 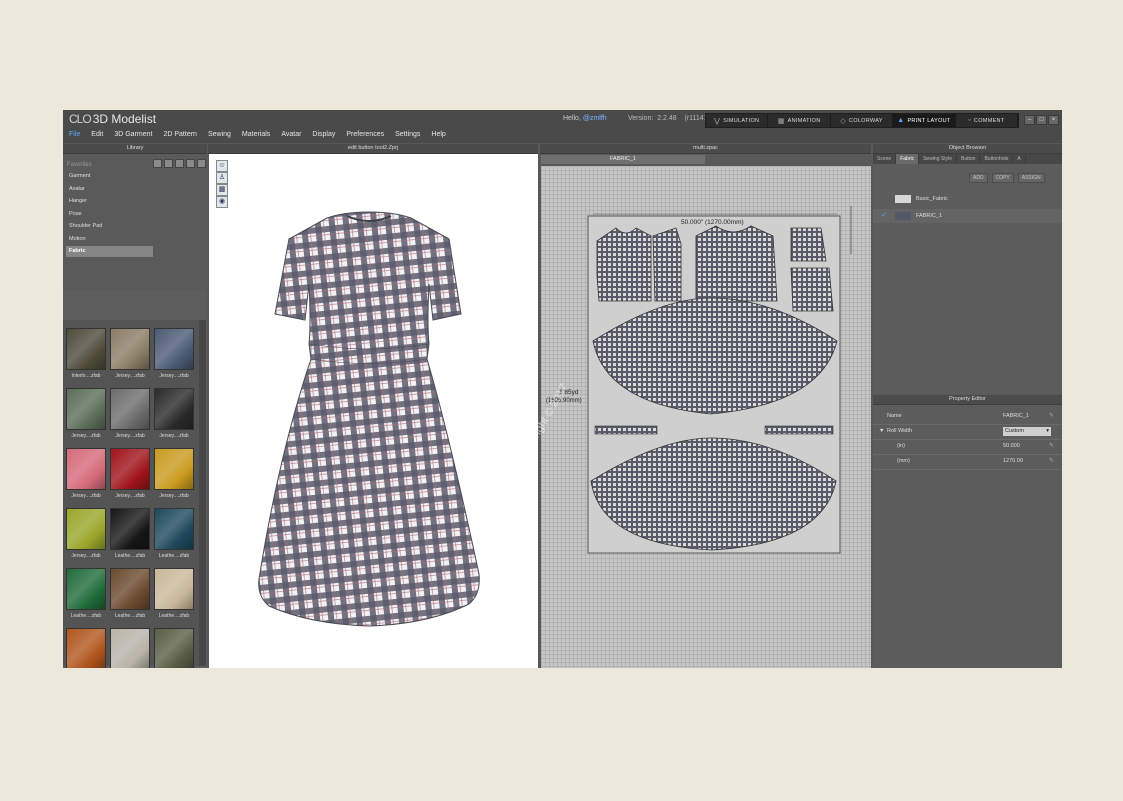 I want to click on close-button: ×, so click(x=1053, y=120).